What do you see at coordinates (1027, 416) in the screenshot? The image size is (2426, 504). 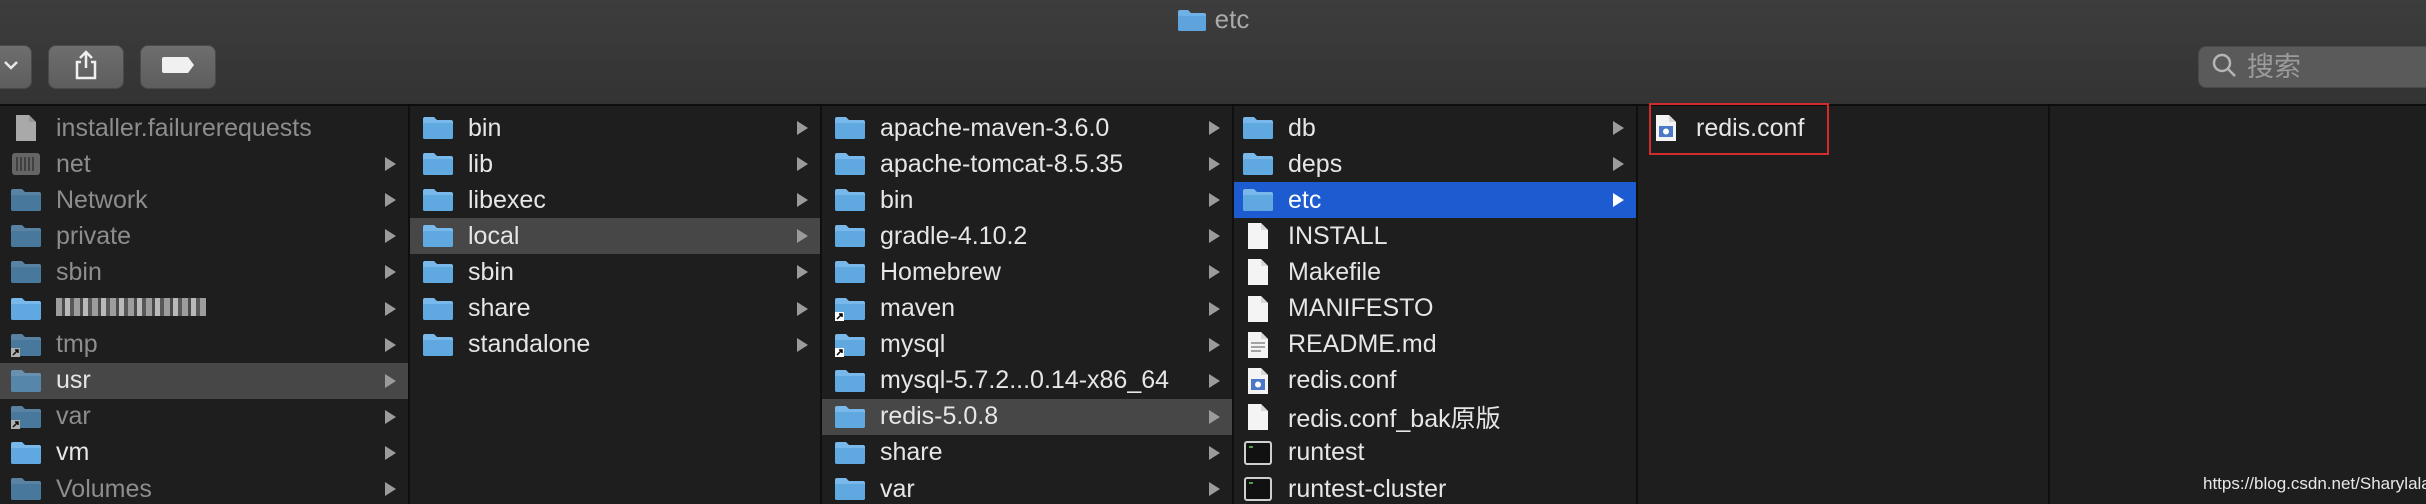 I see `list-item: redis-5.0.8` at bounding box center [1027, 416].